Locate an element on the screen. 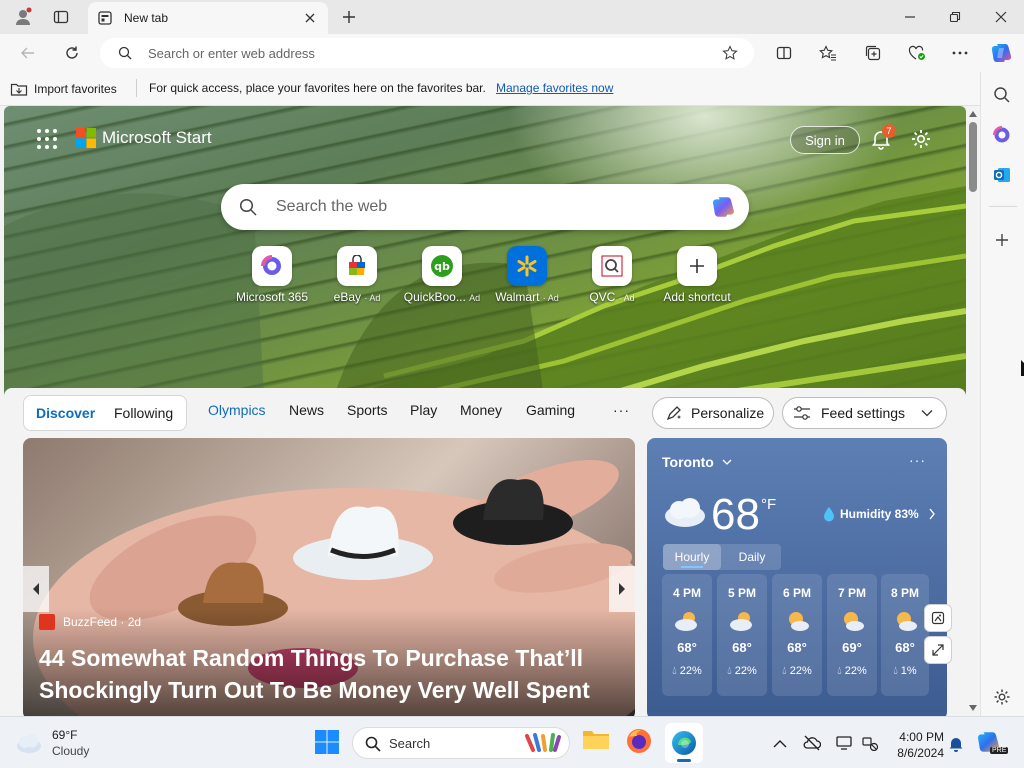 The height and width of the screenshot is (768, 1024). more-tabs-button: ··· is located at coordinates (621, 410).